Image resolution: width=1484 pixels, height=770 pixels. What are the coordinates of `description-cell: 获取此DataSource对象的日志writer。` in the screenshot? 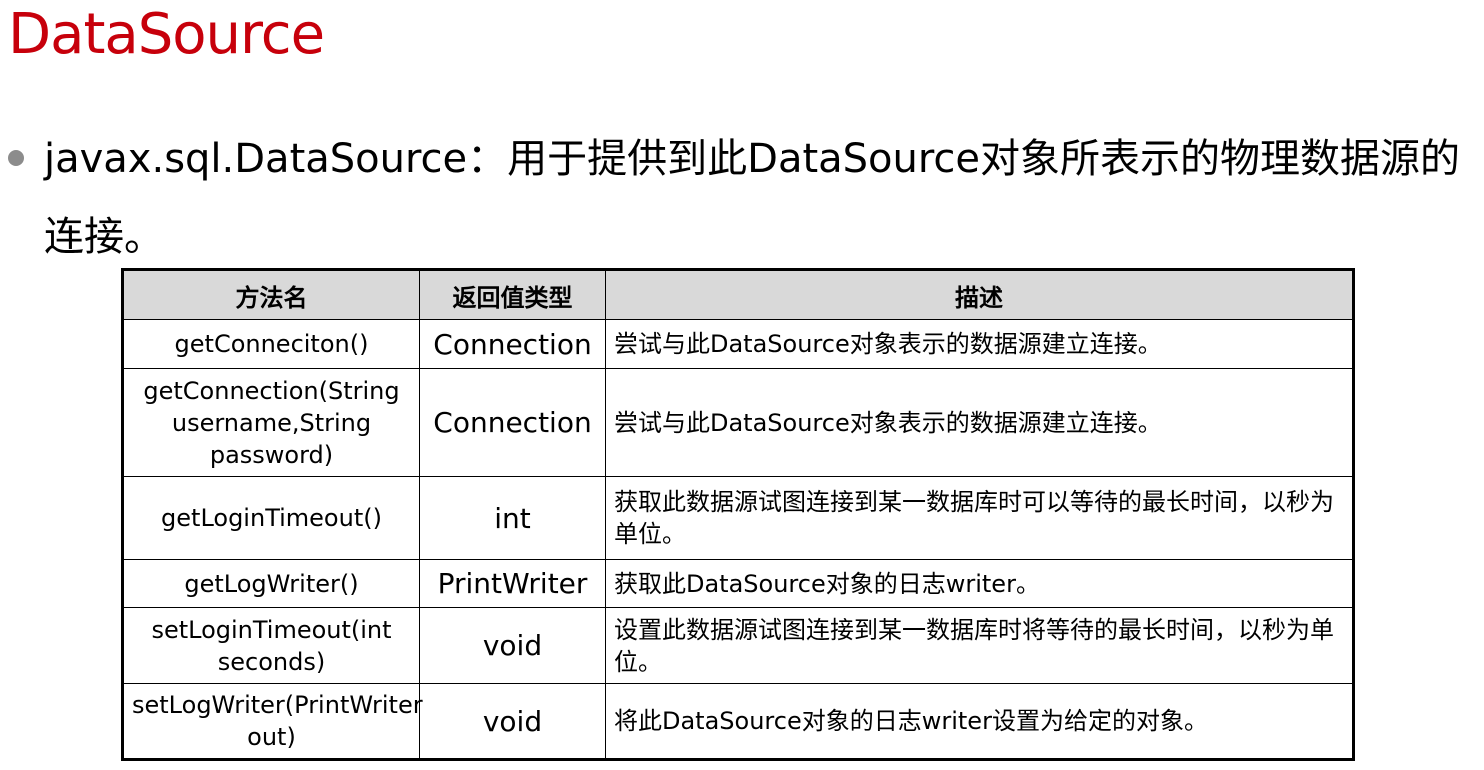 It's located at (979, 583).